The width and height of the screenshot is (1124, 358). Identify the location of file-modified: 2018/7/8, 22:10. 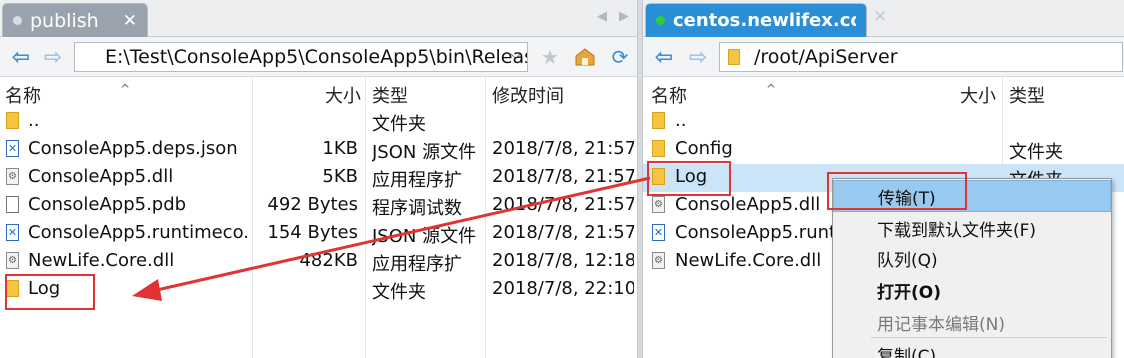
(563, 288).